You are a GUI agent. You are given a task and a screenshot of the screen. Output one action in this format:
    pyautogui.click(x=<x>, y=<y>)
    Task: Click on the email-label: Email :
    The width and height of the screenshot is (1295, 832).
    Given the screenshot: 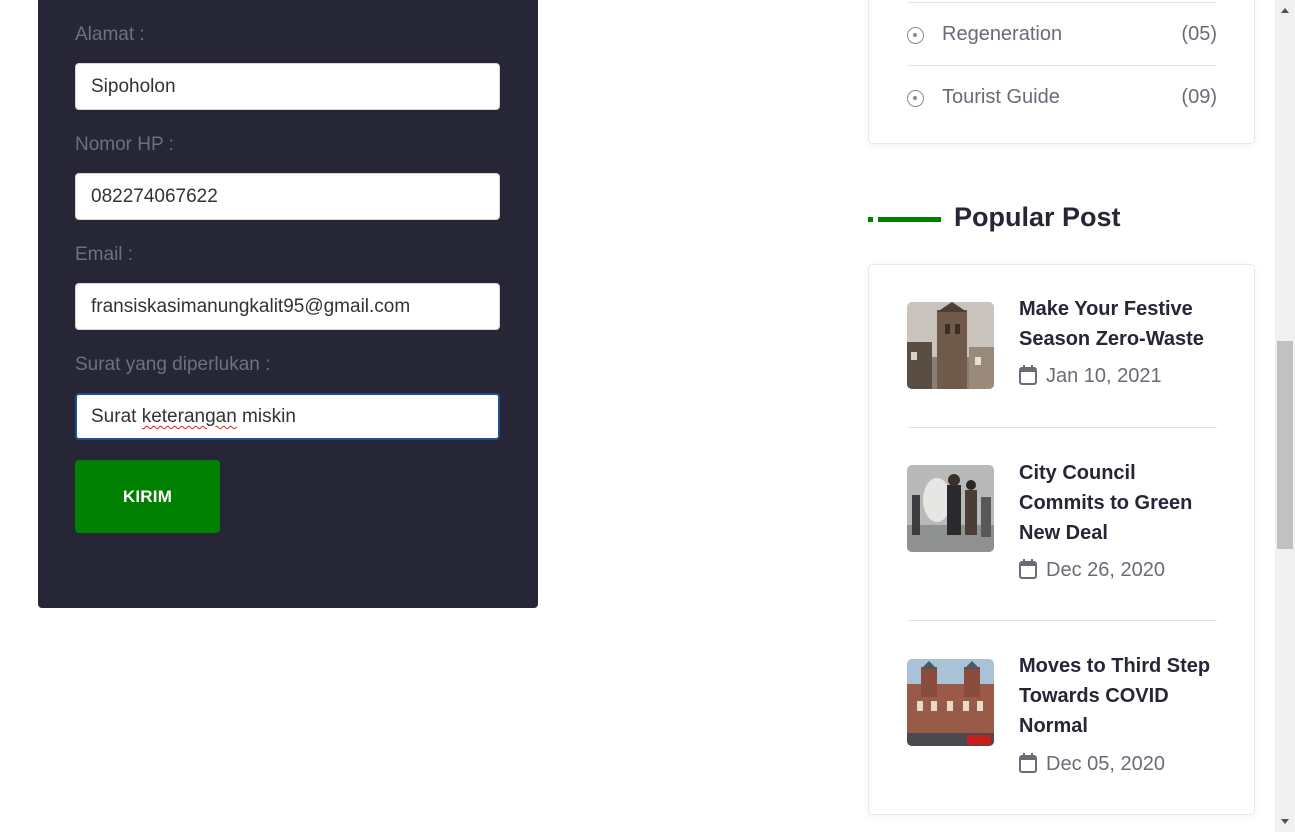 What is the action you would take?
    pyautogui.click(x=104, y=254)
    